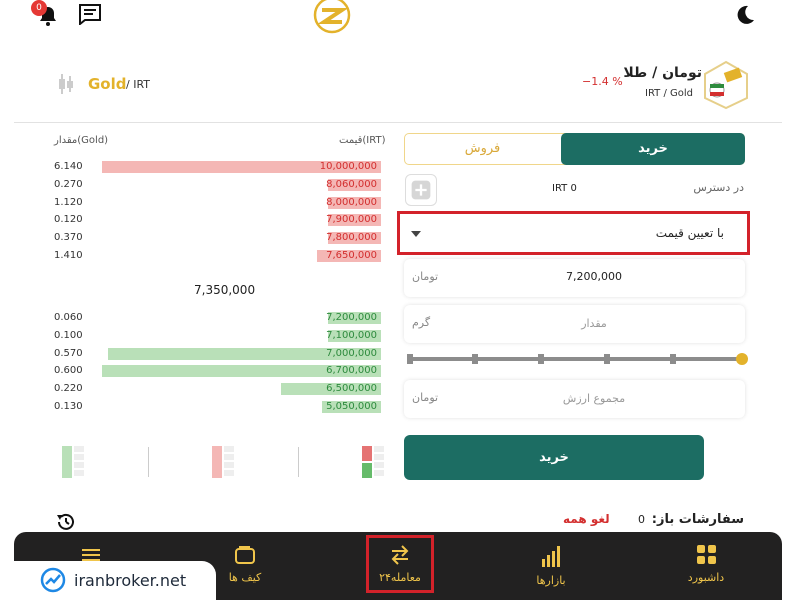 The height and width of the screenshot is (600, 796). I want to click on price-value: 7,200,000, so click(594, 276).